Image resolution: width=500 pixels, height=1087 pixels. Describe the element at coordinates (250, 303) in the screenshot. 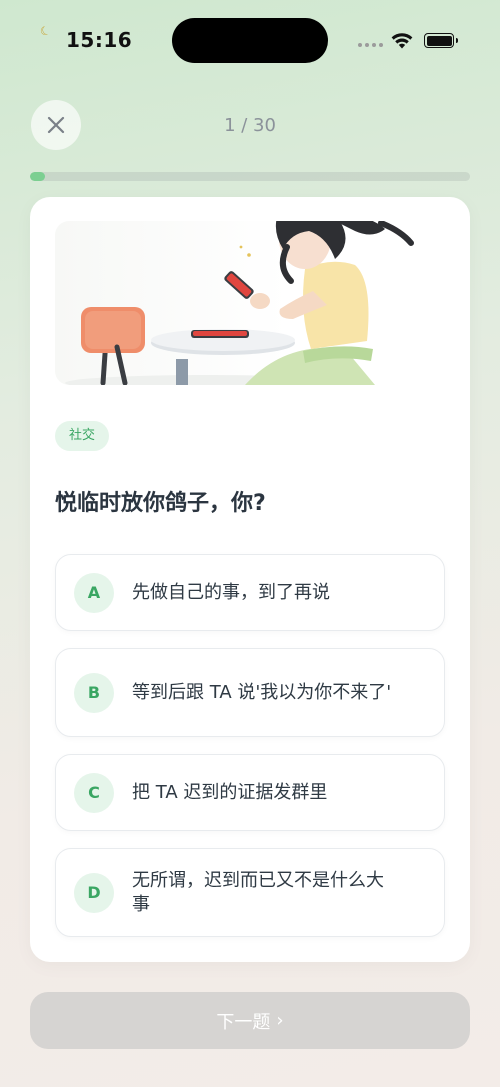

I see `question-illustration` at that location.